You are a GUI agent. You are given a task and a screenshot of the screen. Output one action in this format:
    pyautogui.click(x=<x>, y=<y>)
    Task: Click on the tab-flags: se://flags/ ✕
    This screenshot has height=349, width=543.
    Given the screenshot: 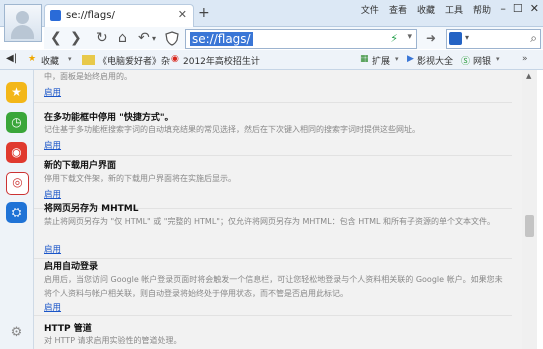 What is the action you would take?
    pyautogui.click(x=119, y=15)
    